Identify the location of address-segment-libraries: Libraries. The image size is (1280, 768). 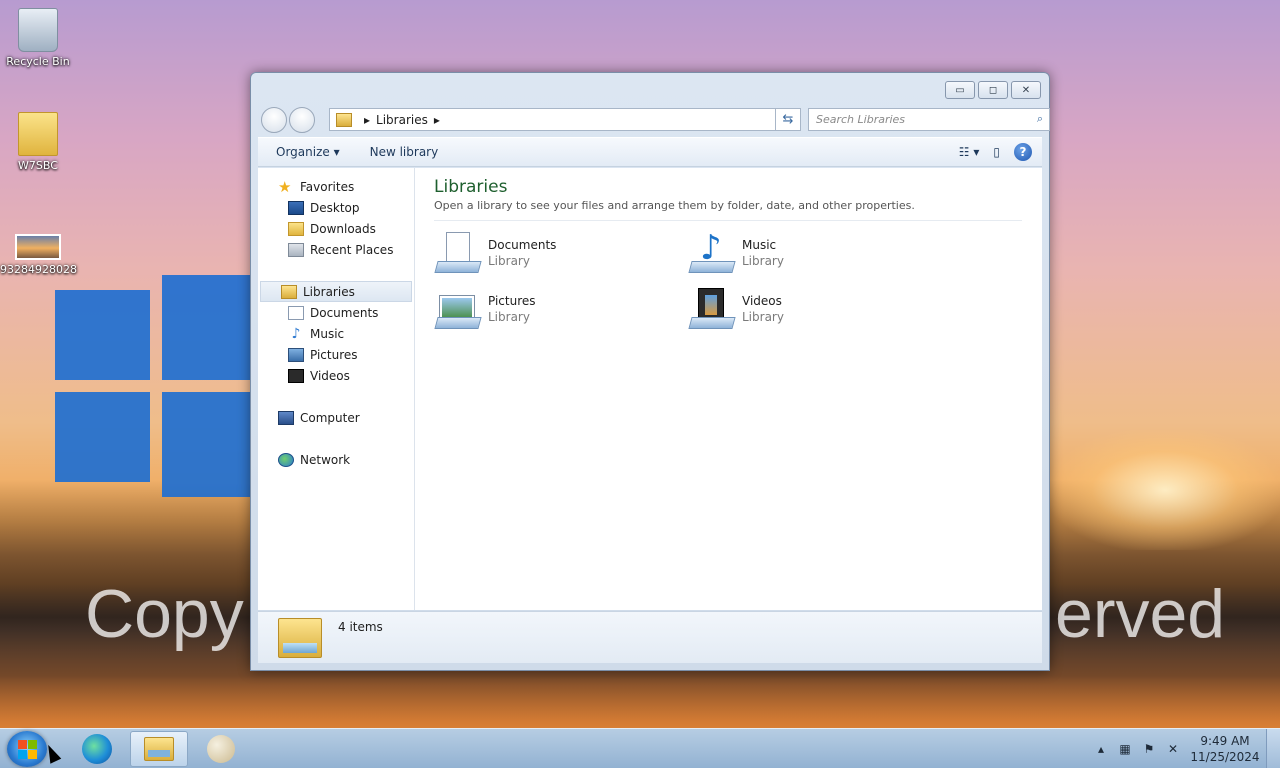
(402, 120).